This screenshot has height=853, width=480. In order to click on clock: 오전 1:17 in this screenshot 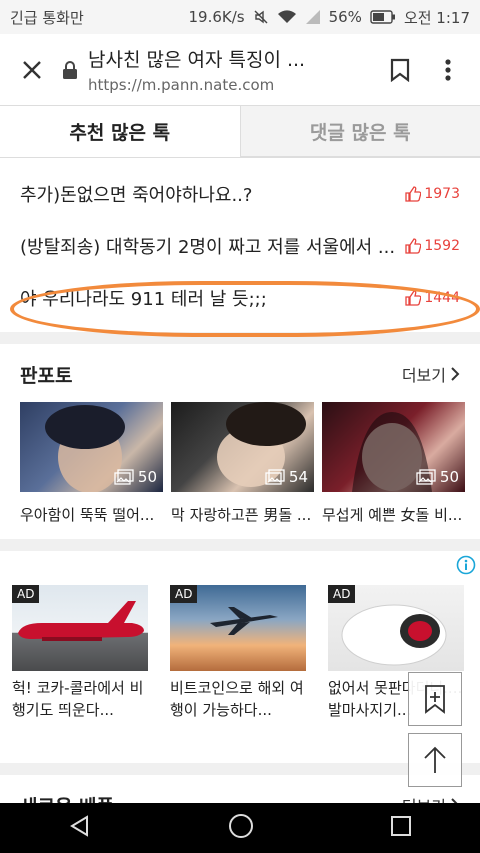, I will do `click(436, 17)`.